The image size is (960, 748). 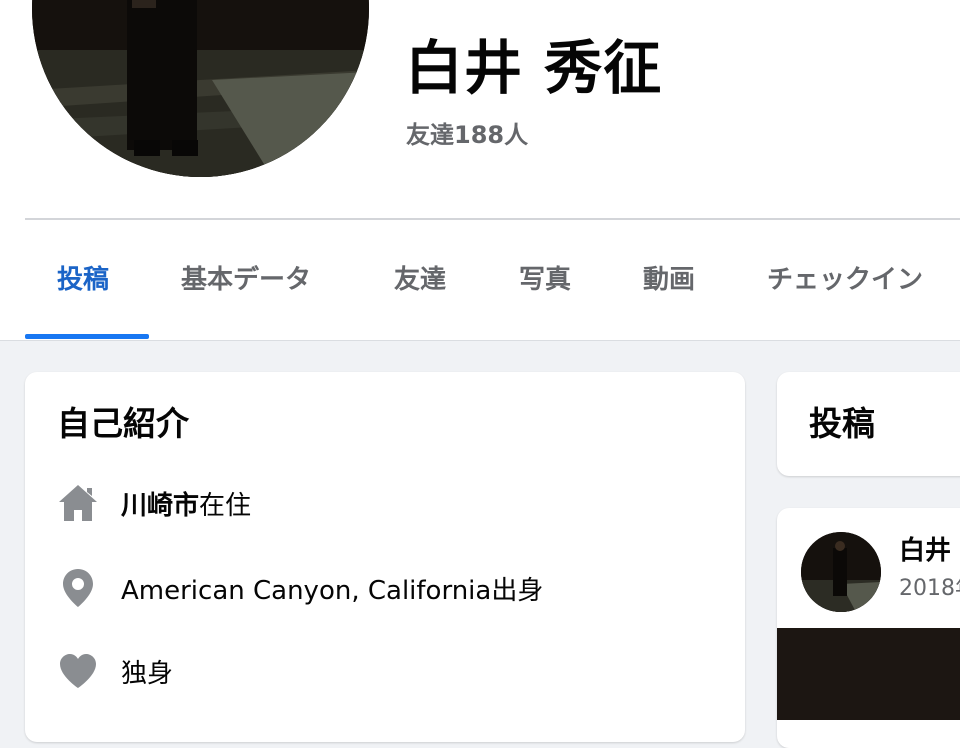 What do you see at coordinates (842, 423) in the screenshot?
I see `posts-title: 投稿` at bounding box center [842, 423].